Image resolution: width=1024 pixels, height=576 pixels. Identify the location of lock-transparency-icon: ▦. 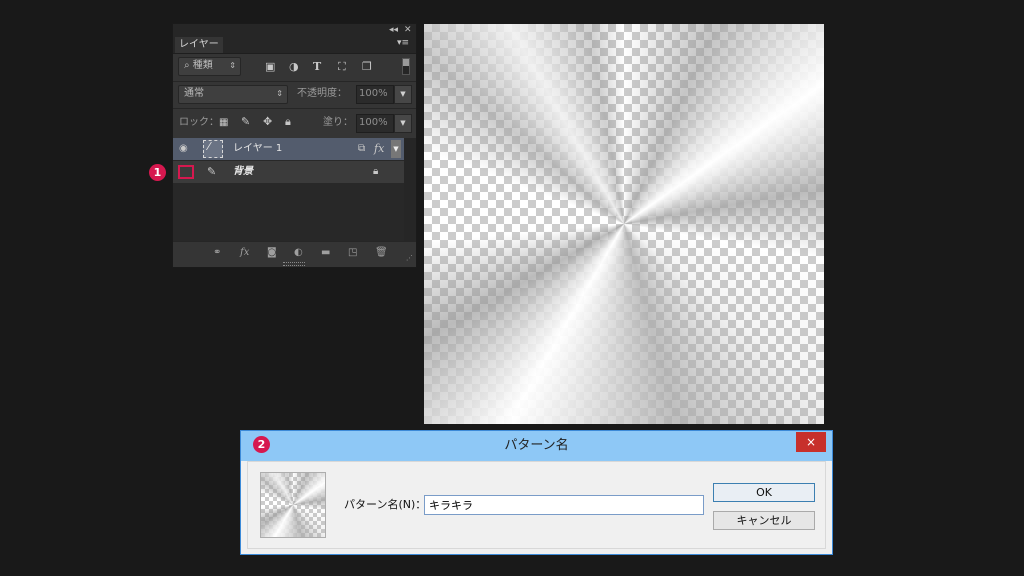
(223, 123).